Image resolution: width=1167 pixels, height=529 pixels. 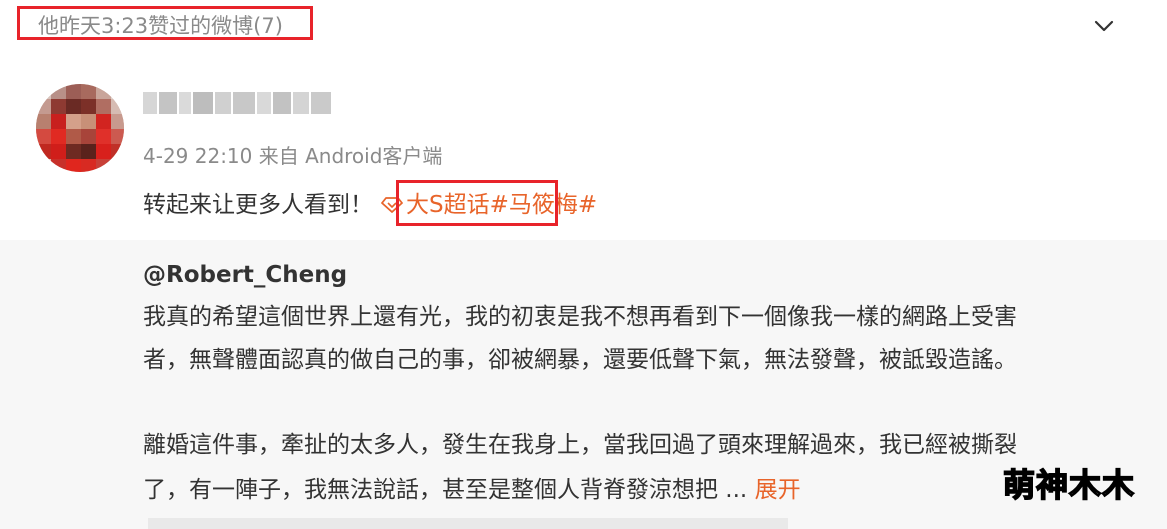 I want to click on repost-line-1: 我真的希望這個世界上還有光，我的初衷是我不想再看到下一個像我一樣的網路上受害, so click(x=580, y=317).